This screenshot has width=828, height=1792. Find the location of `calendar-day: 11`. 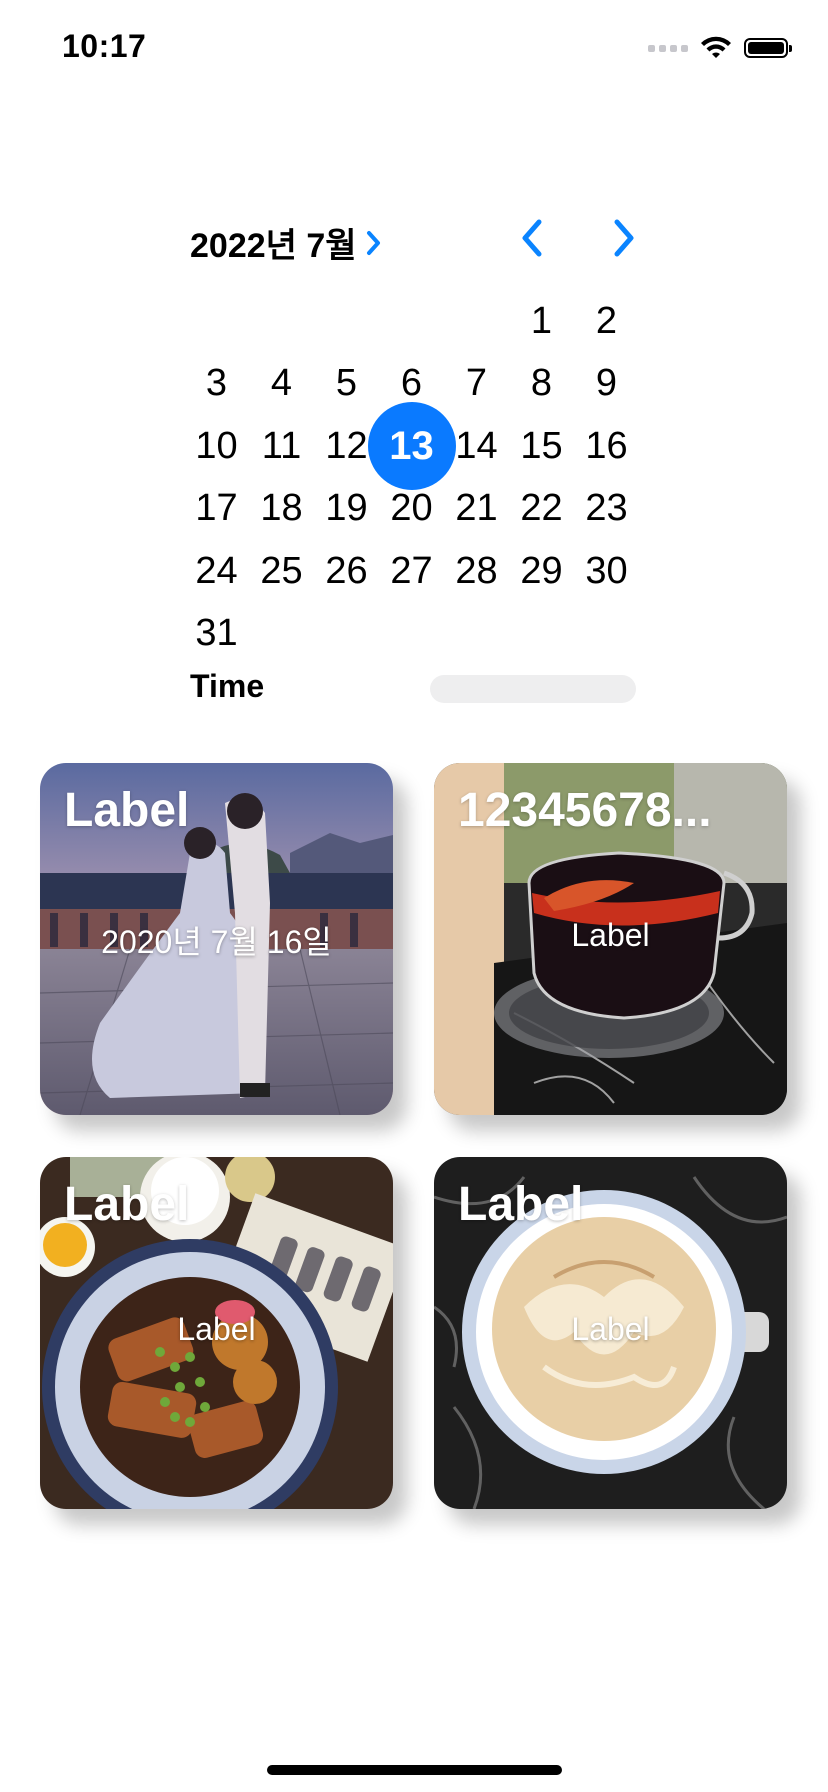

calendar-day: 11 is located at coordinates (281, 446).